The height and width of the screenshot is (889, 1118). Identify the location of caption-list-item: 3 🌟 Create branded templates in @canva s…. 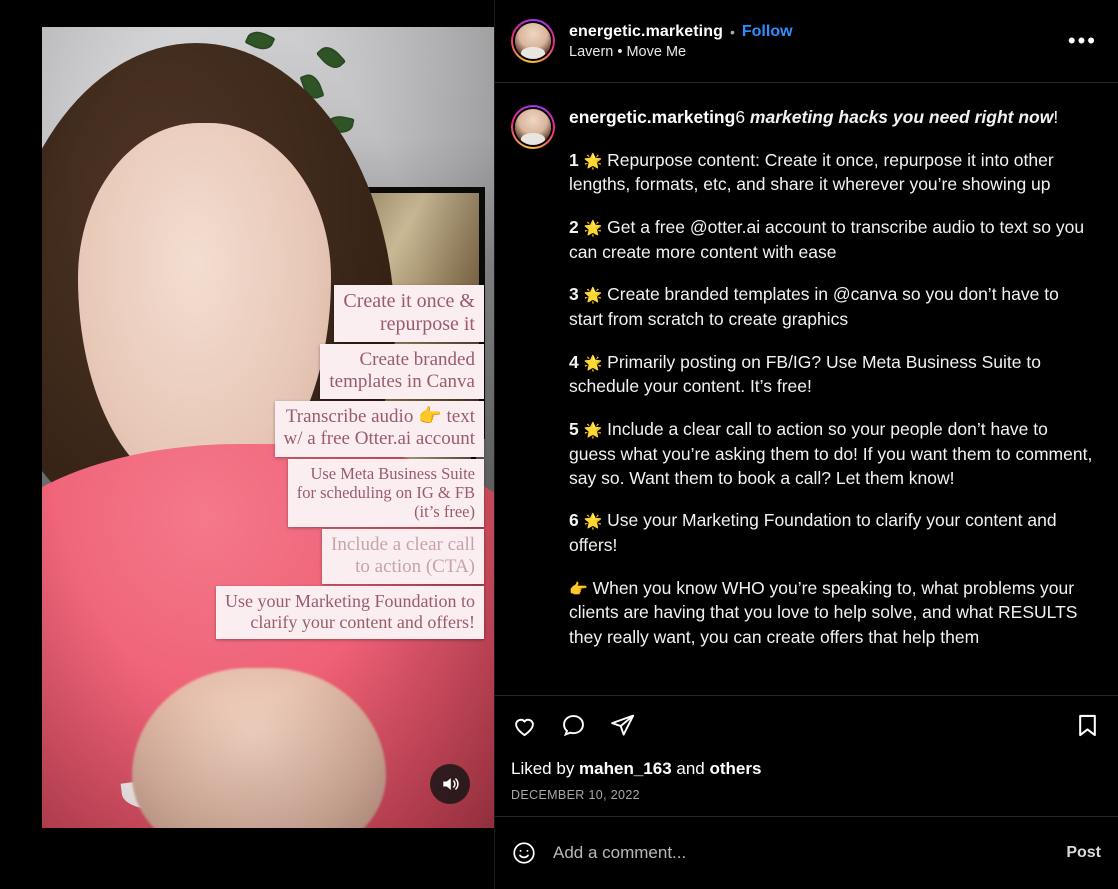
(831, 306).